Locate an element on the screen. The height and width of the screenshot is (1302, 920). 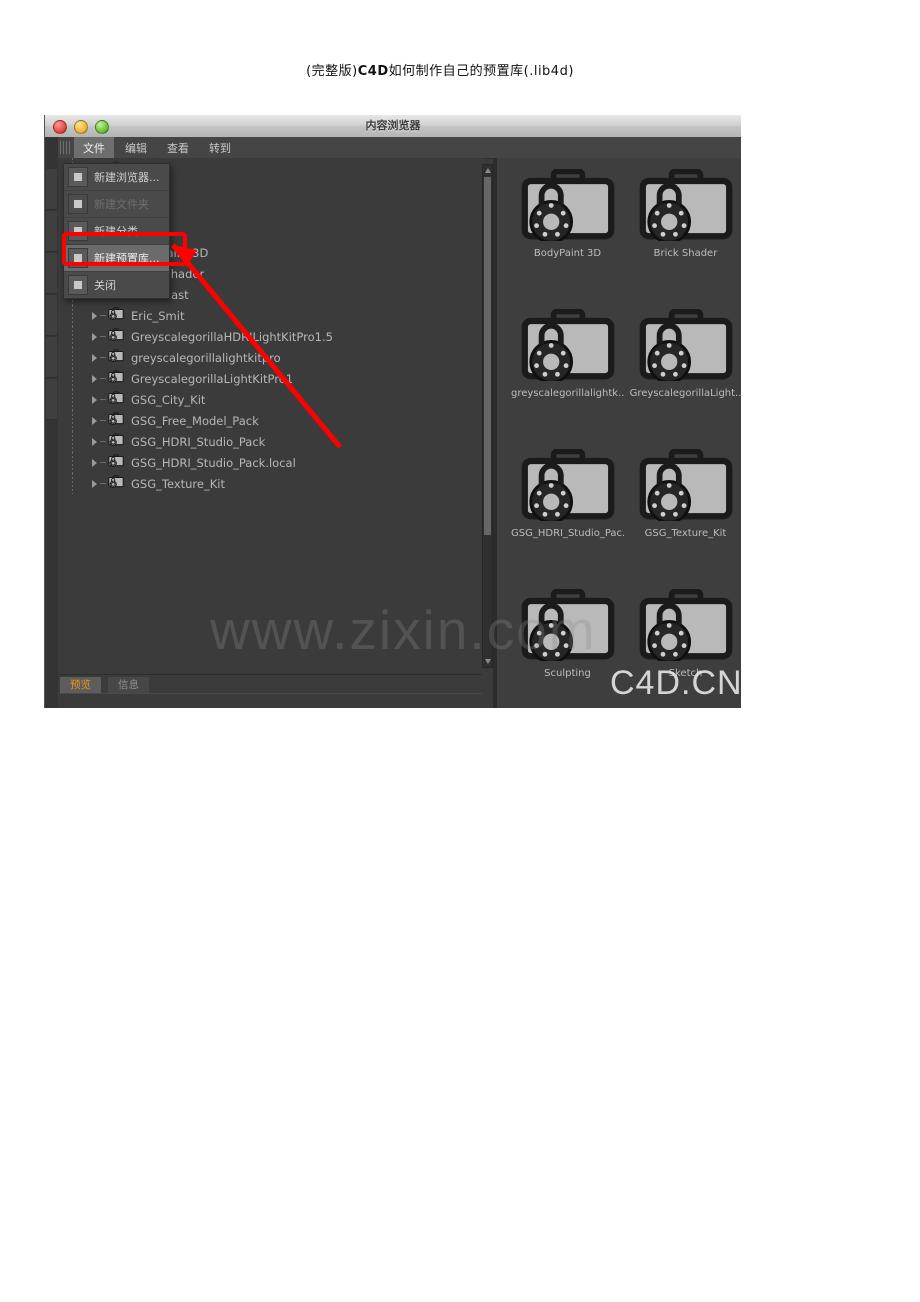
menu-item-close-box: 关闭 is located at coordinates (116, 284).